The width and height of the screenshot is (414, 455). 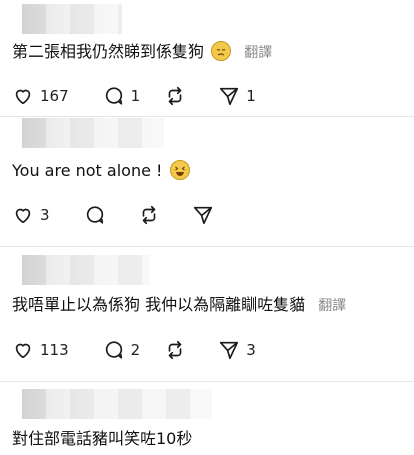 What do you see at coordinates (54, 350) in the screenshot?
I see `like-count: 113` at bounding box center [54, 350].